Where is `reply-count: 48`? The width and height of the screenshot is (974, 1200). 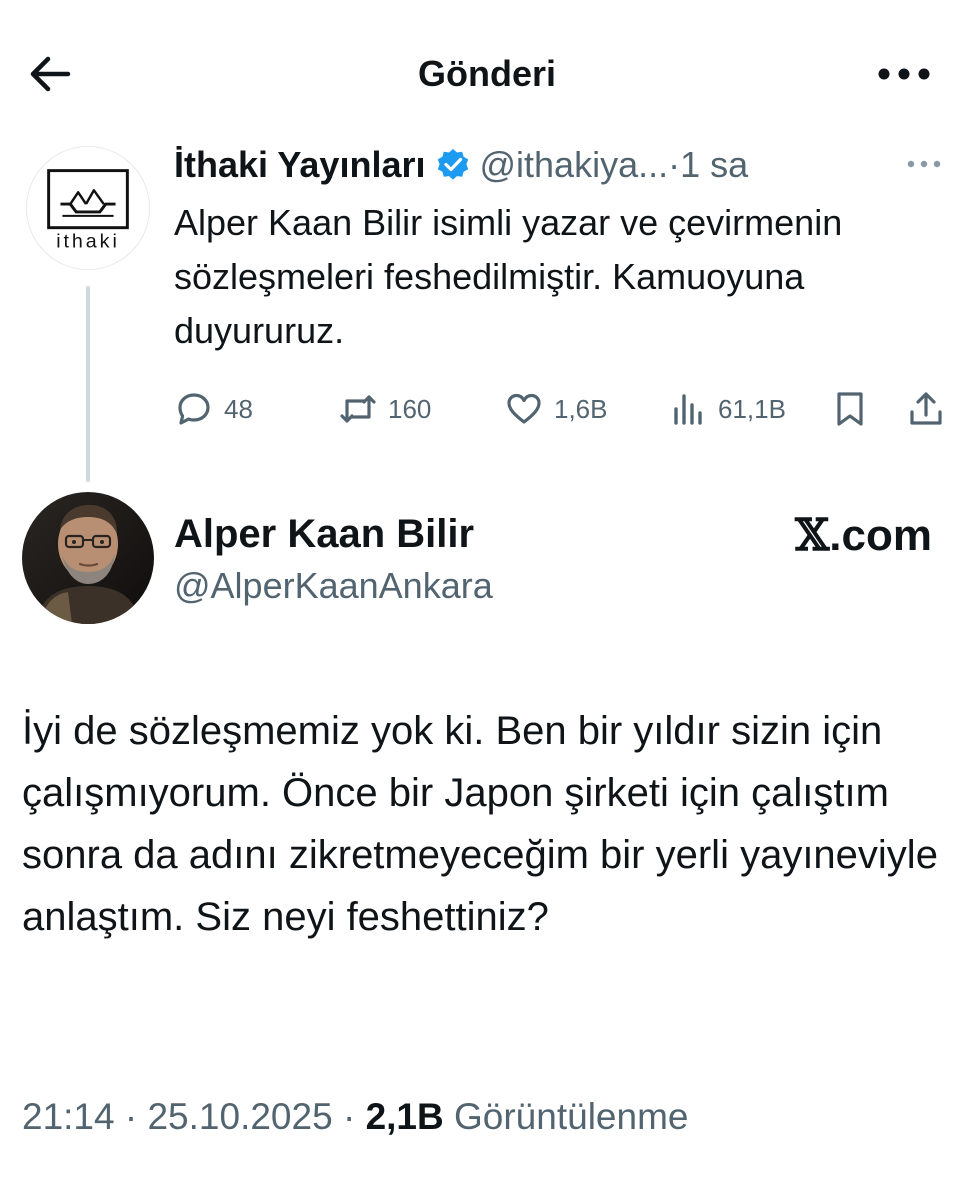
reply-count: 48 is located at coordinates (238, 408).